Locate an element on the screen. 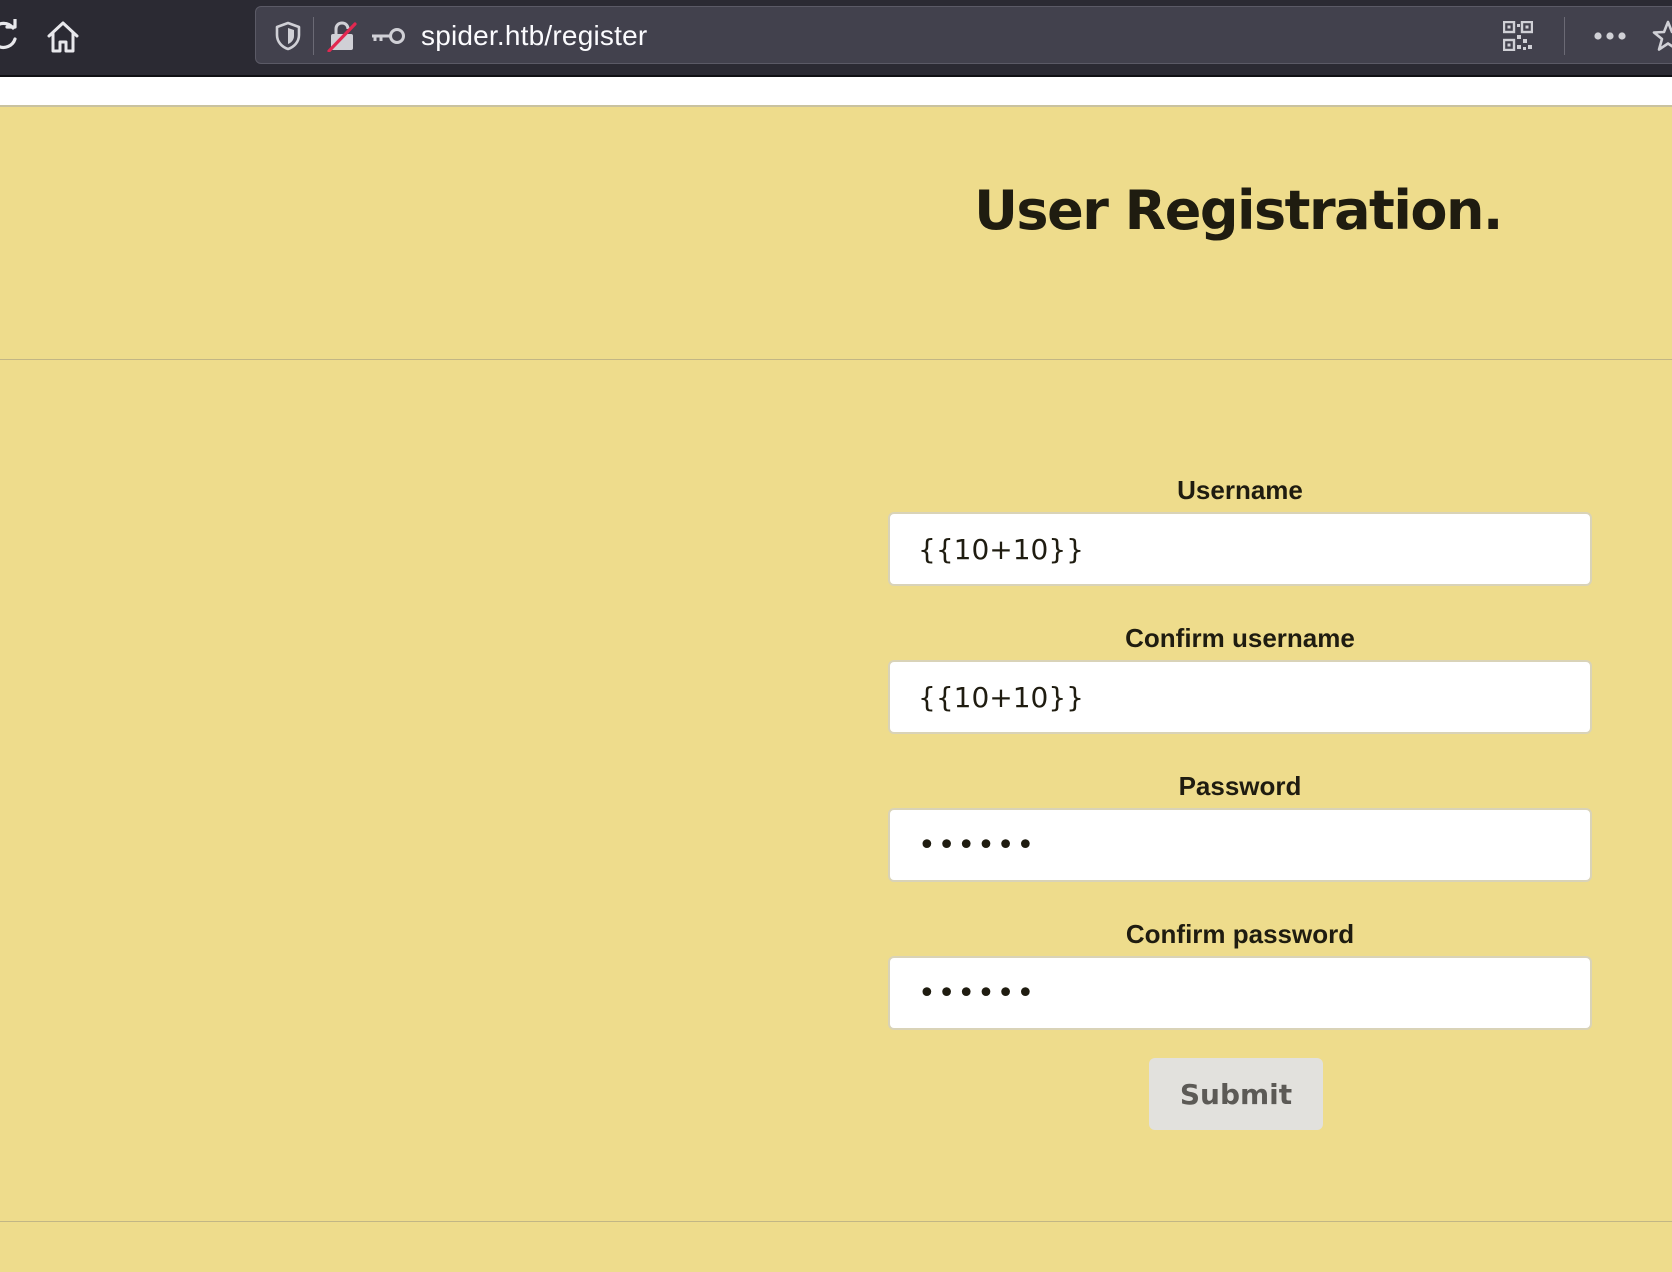 This screenshot has height=1272, width=1672. confirm-password-label: Confirm password is located at coordinates (1240, 934).